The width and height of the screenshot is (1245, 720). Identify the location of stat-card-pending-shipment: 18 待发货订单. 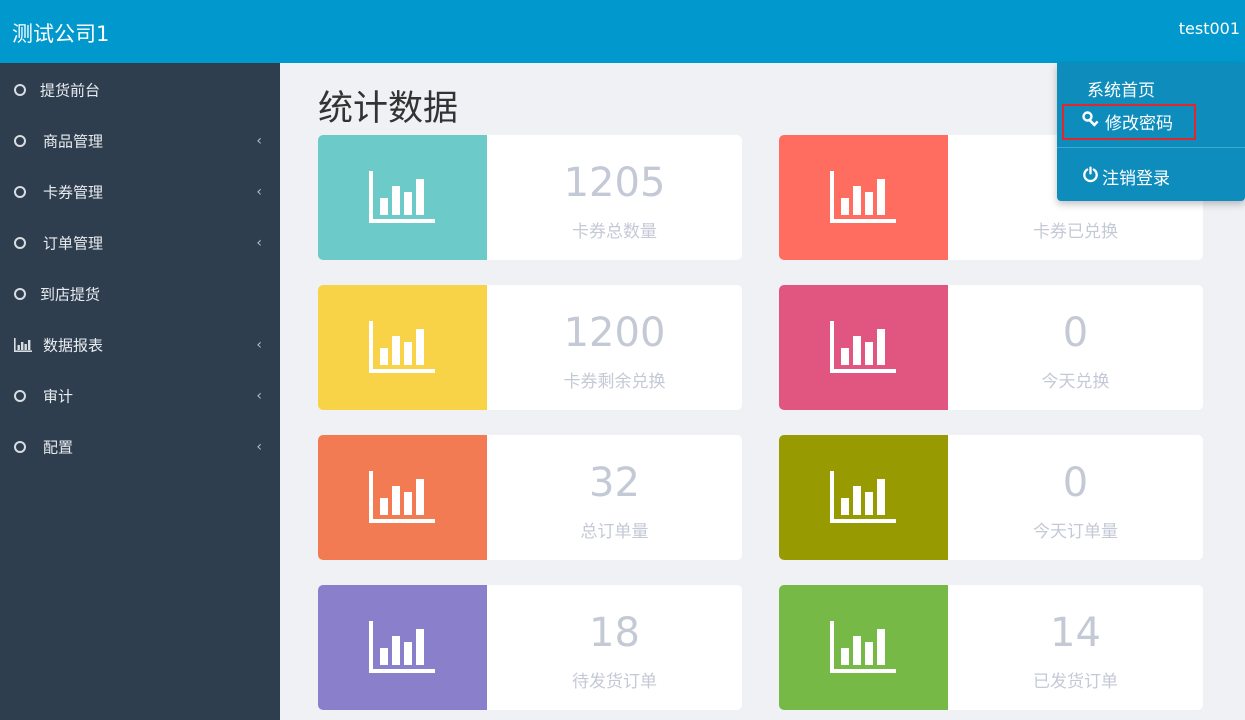
(530, 647).